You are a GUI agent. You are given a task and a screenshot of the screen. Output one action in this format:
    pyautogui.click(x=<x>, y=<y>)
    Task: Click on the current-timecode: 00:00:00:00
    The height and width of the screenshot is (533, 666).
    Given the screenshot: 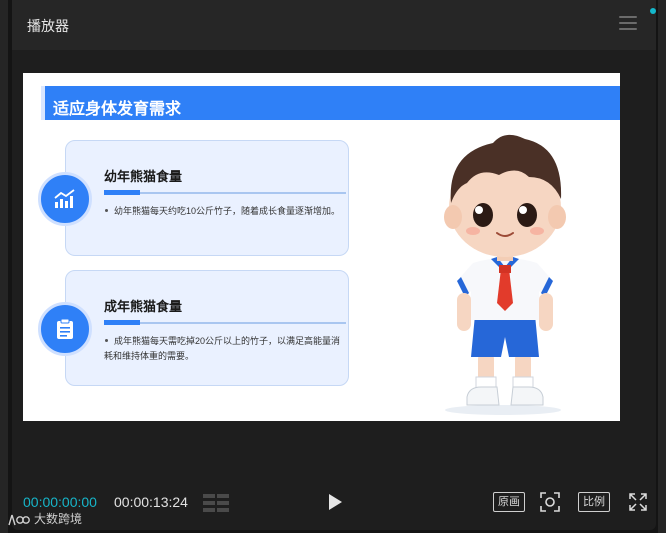 What is the action you would take?
    pyautogui.click(x=60, y=502)
    